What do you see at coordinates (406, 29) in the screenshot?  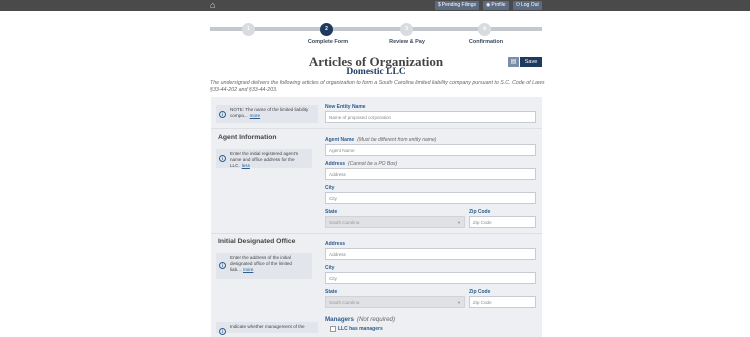 I see `step-3-indicator: 3` at bounding box center [406, 29].